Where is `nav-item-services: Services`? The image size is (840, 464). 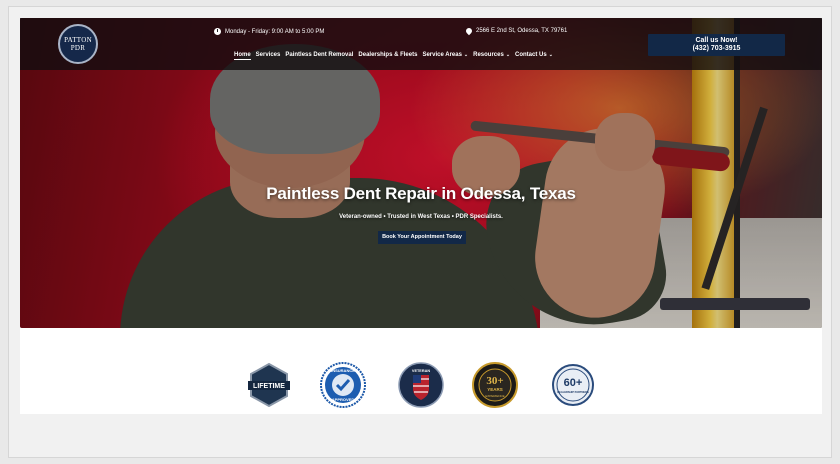
nav-item-services: Services is located at coordinates (268, 56).